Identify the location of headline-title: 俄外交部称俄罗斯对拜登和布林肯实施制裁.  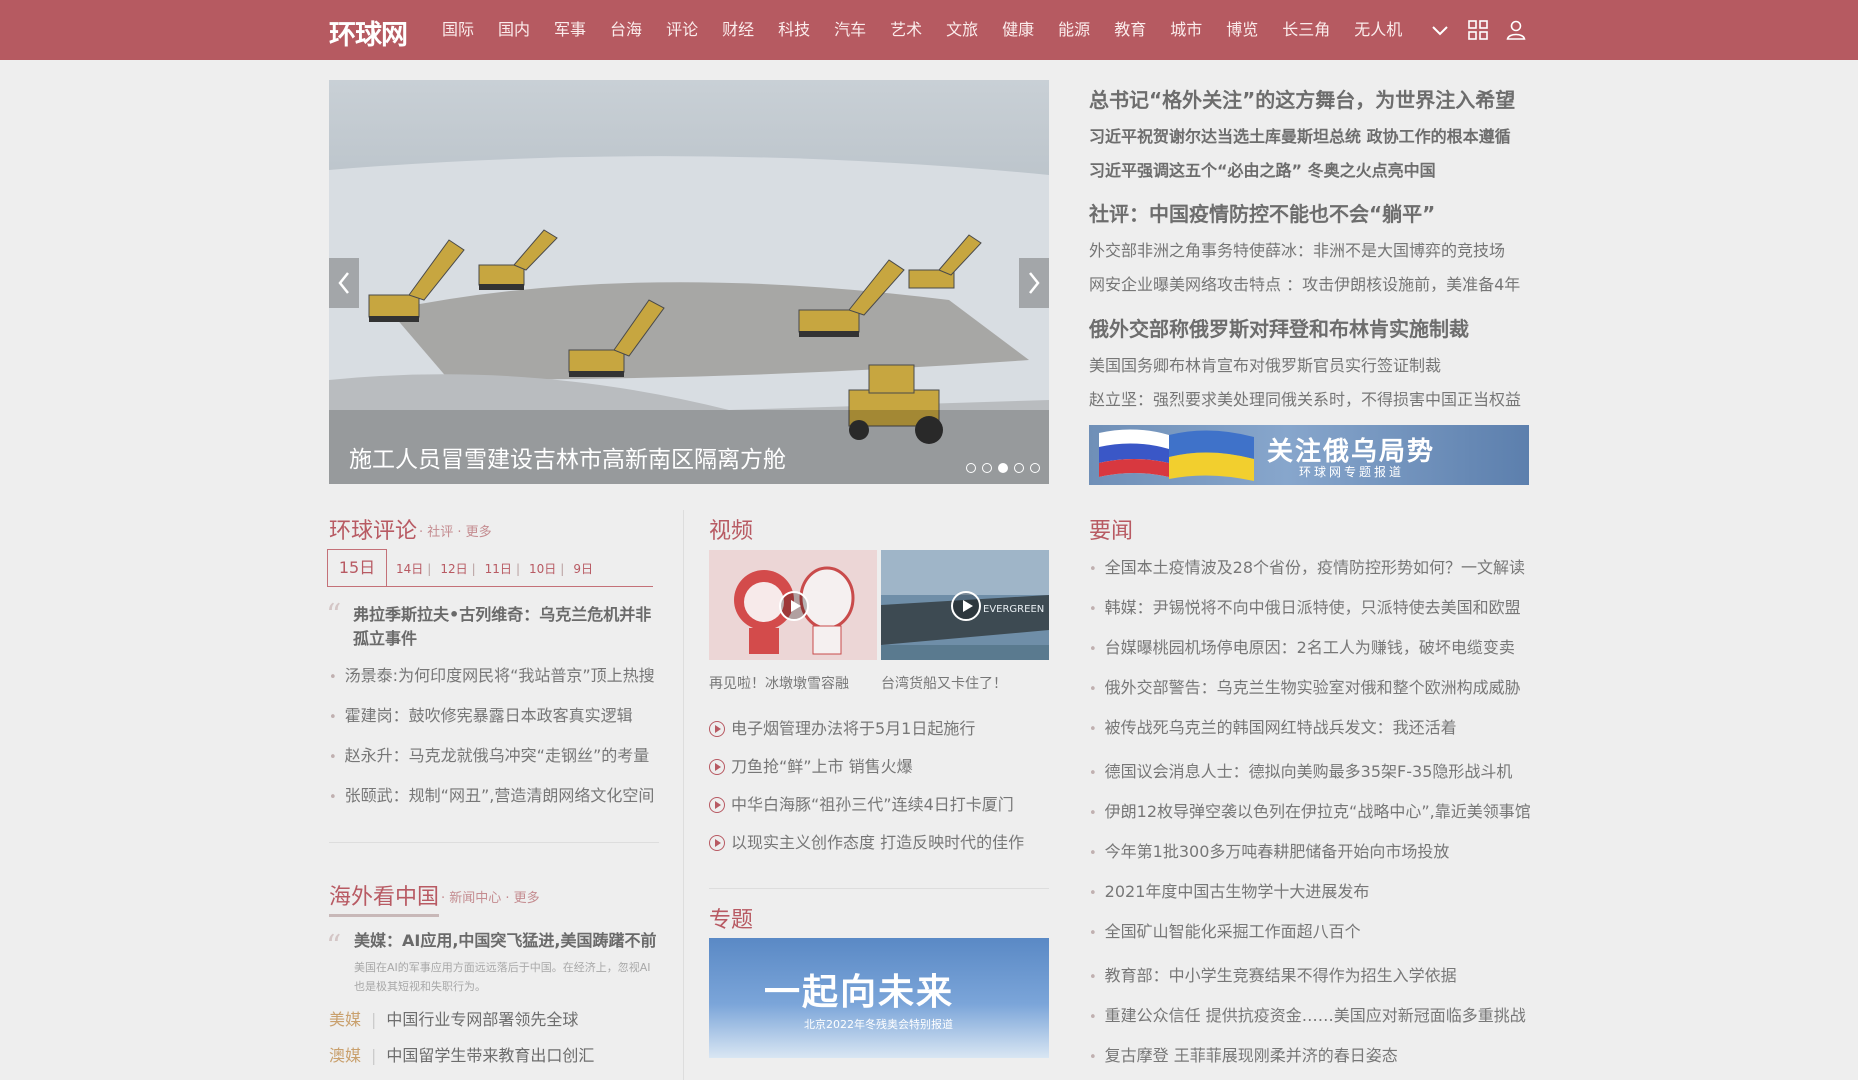
(1311, 327).